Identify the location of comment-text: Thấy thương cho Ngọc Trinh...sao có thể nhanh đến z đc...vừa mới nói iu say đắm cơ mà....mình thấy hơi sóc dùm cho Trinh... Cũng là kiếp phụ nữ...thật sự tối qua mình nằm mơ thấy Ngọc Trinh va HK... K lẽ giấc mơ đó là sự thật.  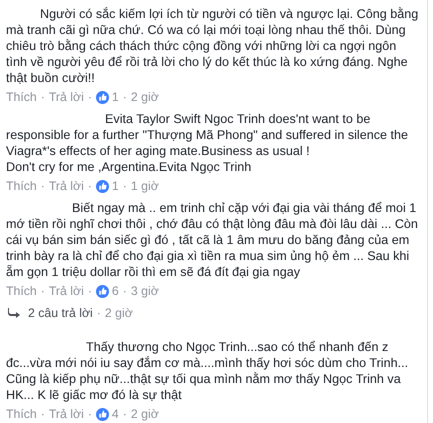
(208, 371).